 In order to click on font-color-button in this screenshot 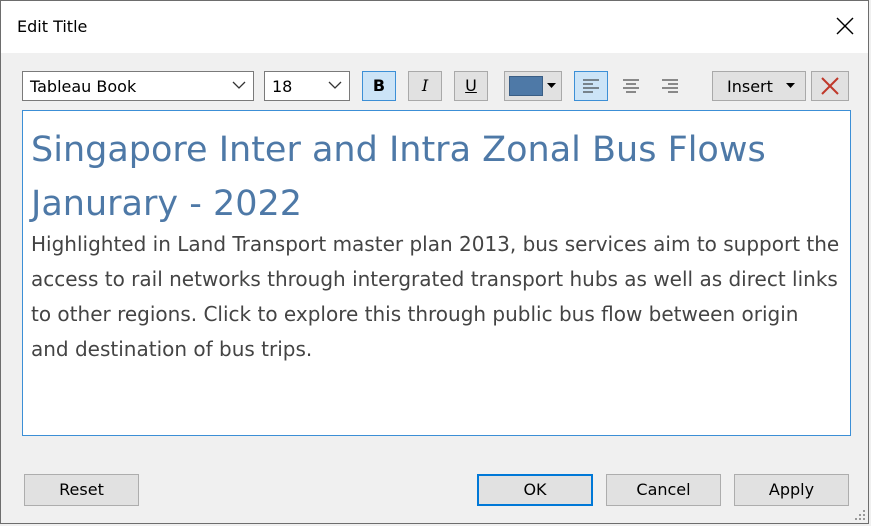, I will do `click(533, 86)`.